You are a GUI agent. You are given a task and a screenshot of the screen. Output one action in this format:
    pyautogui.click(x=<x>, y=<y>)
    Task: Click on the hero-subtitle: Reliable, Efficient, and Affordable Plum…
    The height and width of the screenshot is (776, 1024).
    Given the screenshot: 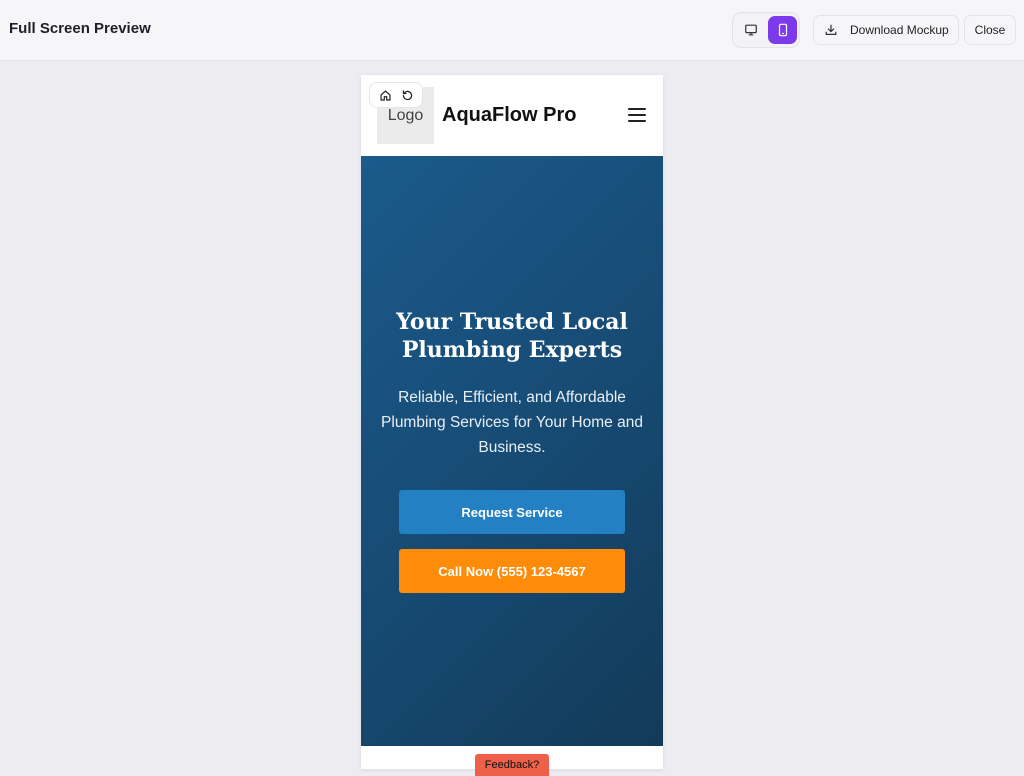 What is the action you would take?
    pyautogui.click(x=512, y=422)
    